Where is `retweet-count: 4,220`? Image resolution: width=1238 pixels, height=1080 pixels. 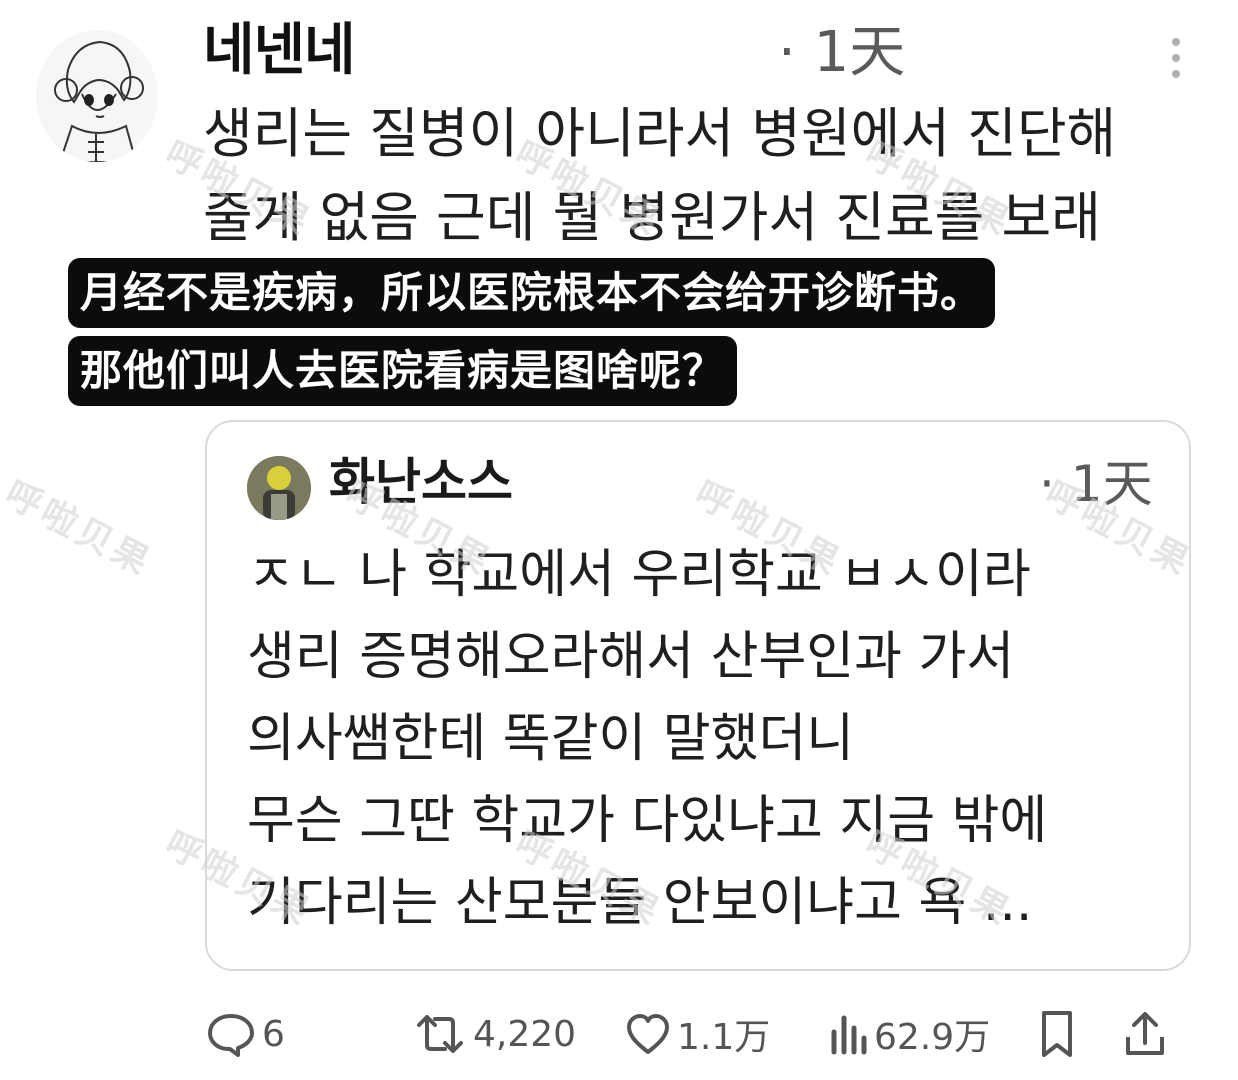
retweet-count: 4,220 is located at coordinates (525, 1034).